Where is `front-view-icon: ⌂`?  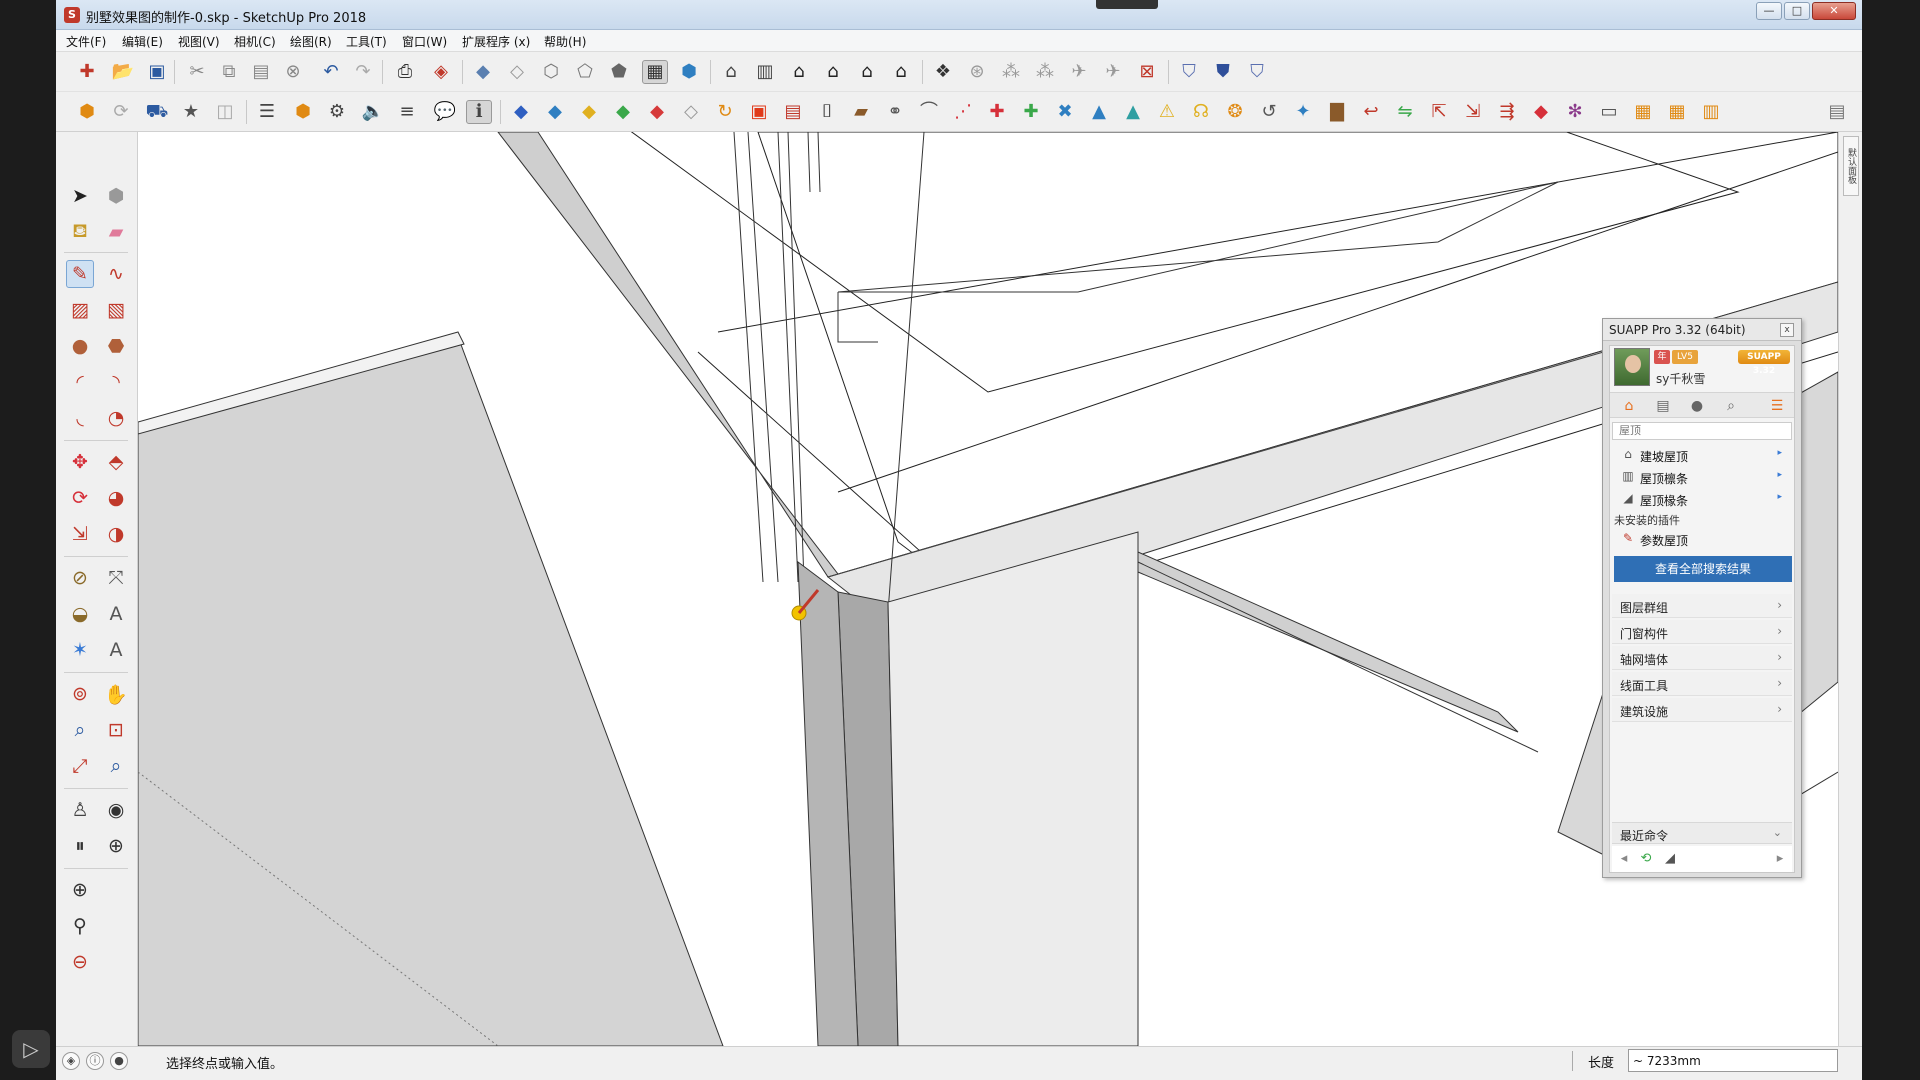
front-view-icon: ⌂ is located at coordinates (799, 72).